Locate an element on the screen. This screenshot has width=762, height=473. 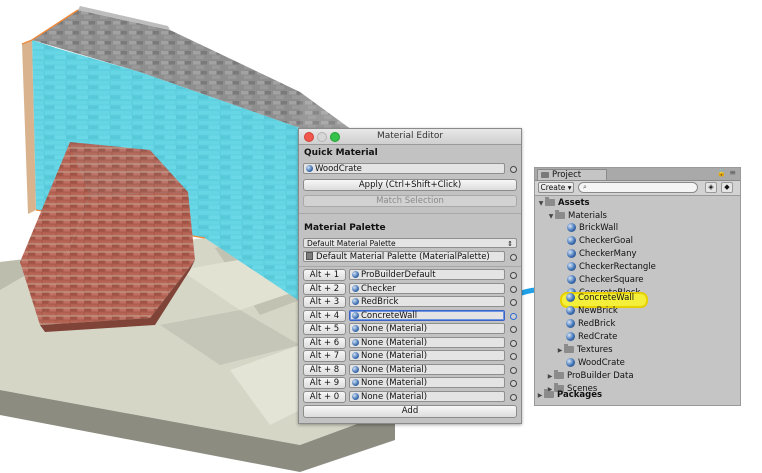
filter-by-label-icon: ◆ is located at coordinates (727, 187).